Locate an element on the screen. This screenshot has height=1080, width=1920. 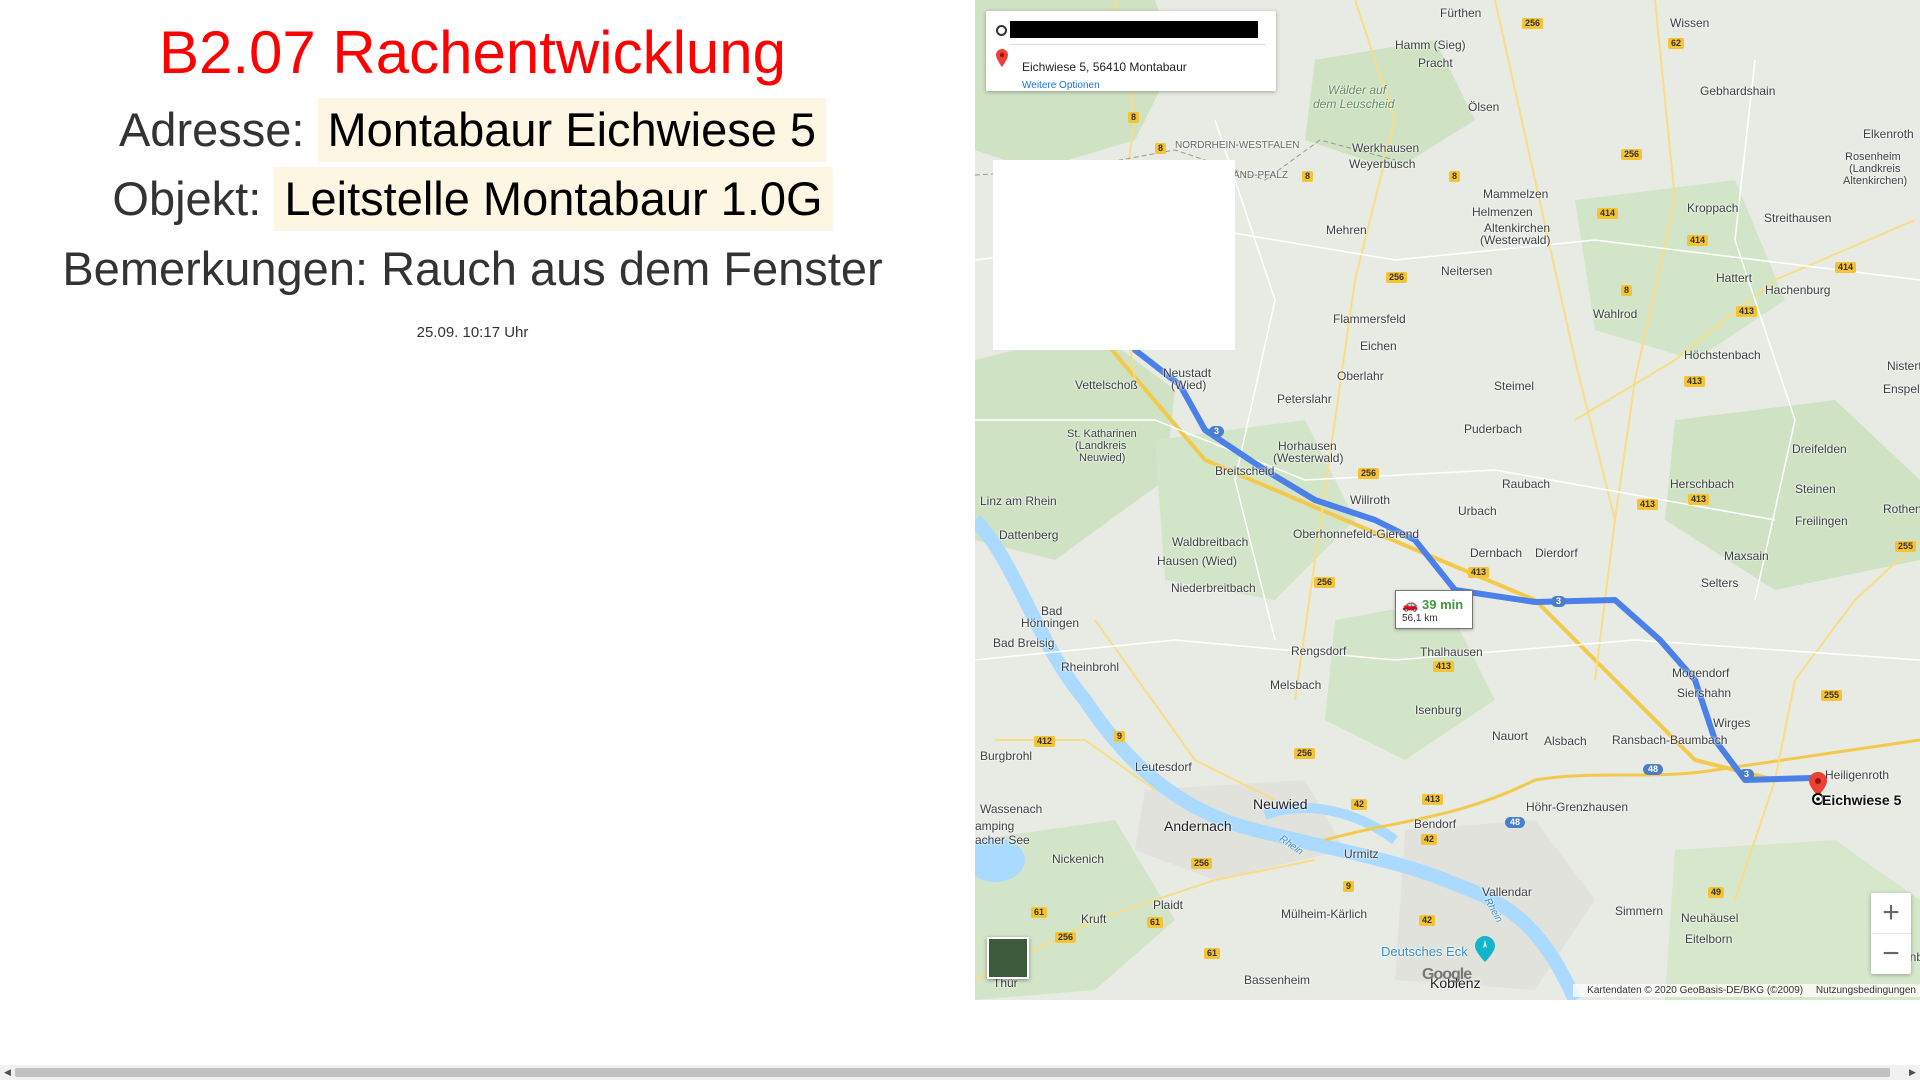
autobahn-shield: 48 is located at coordinates (1653, 769).